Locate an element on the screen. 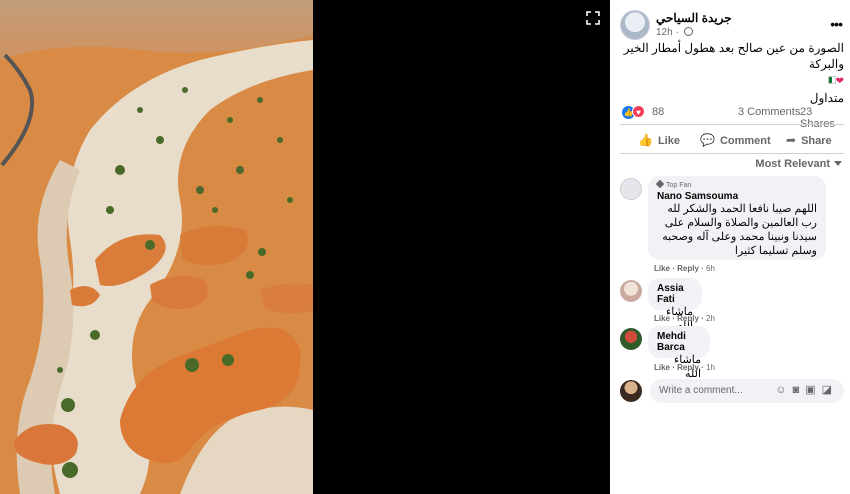  reaction-count: 88 is located at coordinates (658, 112).